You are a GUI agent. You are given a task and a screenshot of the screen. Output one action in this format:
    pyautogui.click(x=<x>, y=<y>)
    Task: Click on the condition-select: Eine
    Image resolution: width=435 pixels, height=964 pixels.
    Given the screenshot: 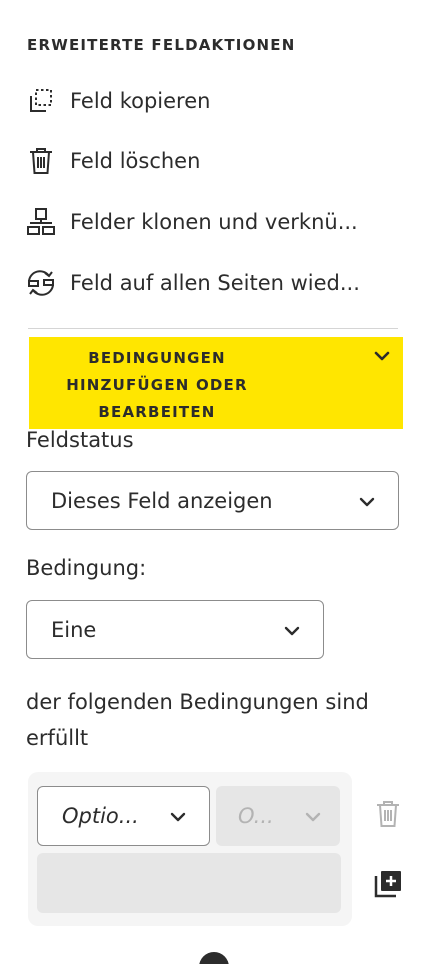 What is the action you would take?
    pyautogui.click(x=175, y=629)
    